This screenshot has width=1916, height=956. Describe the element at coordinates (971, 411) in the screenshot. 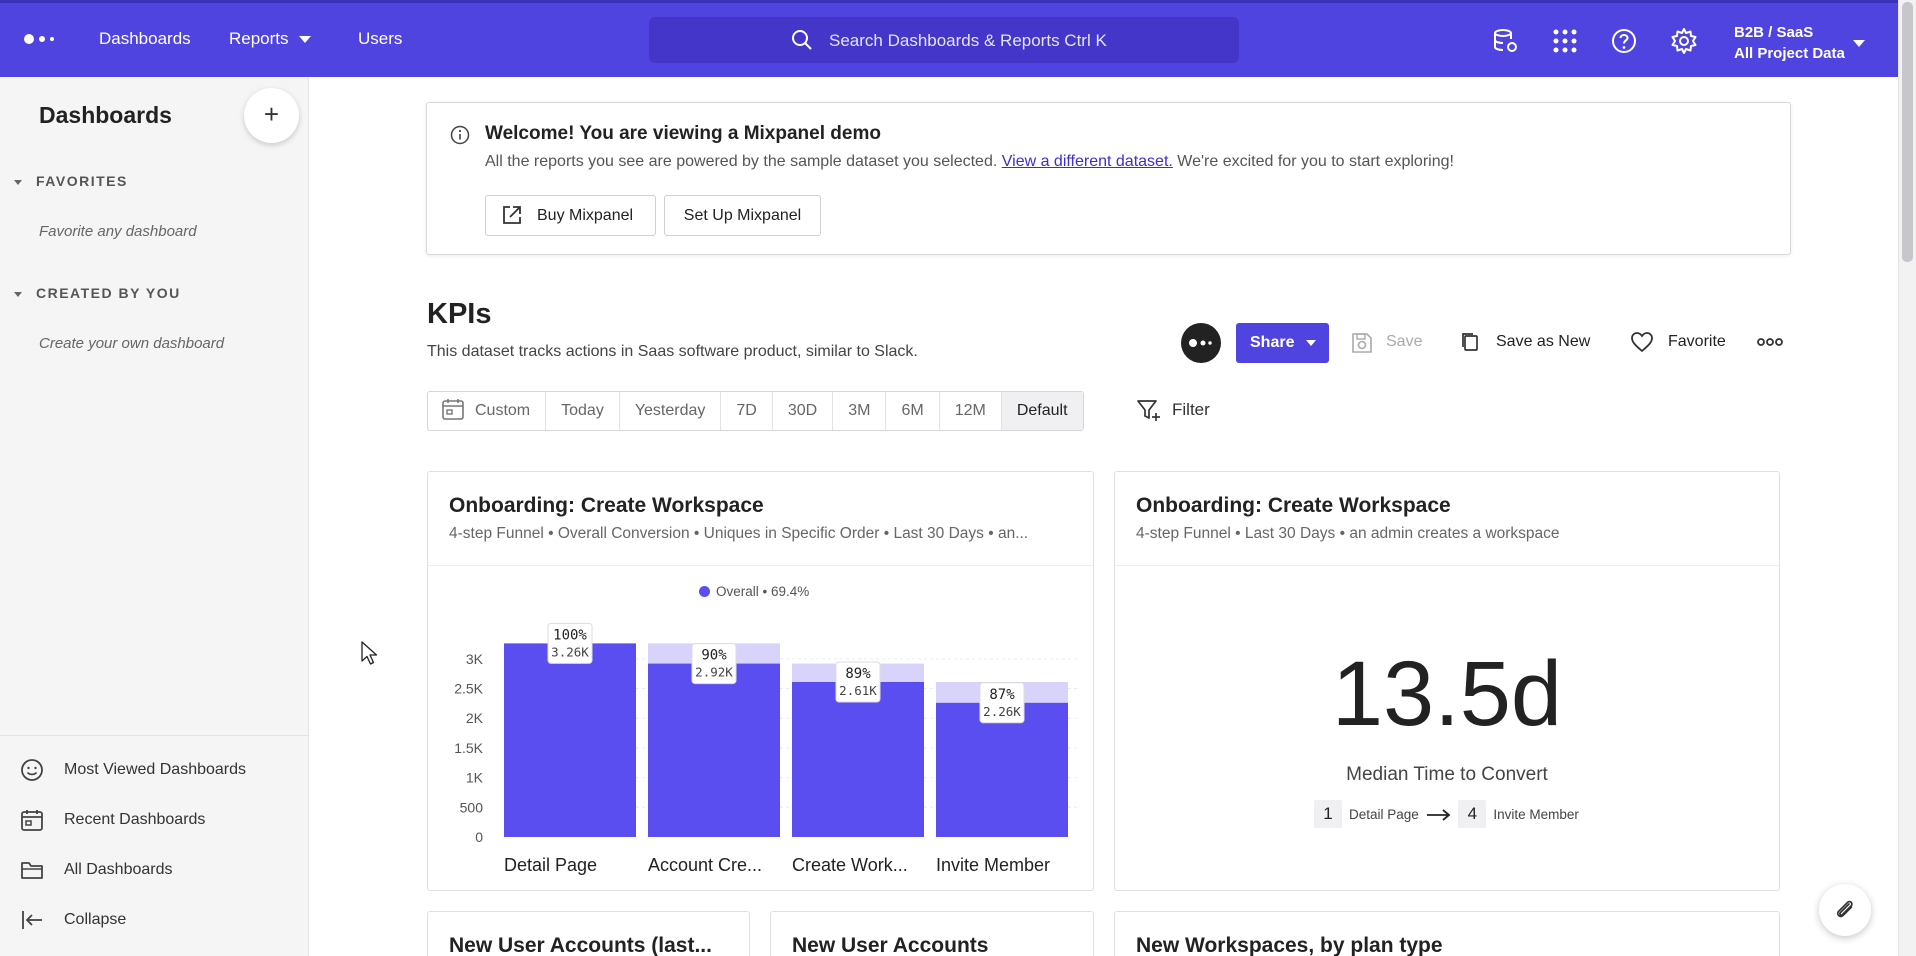

I see `date-range-12m: 12M` at that location.